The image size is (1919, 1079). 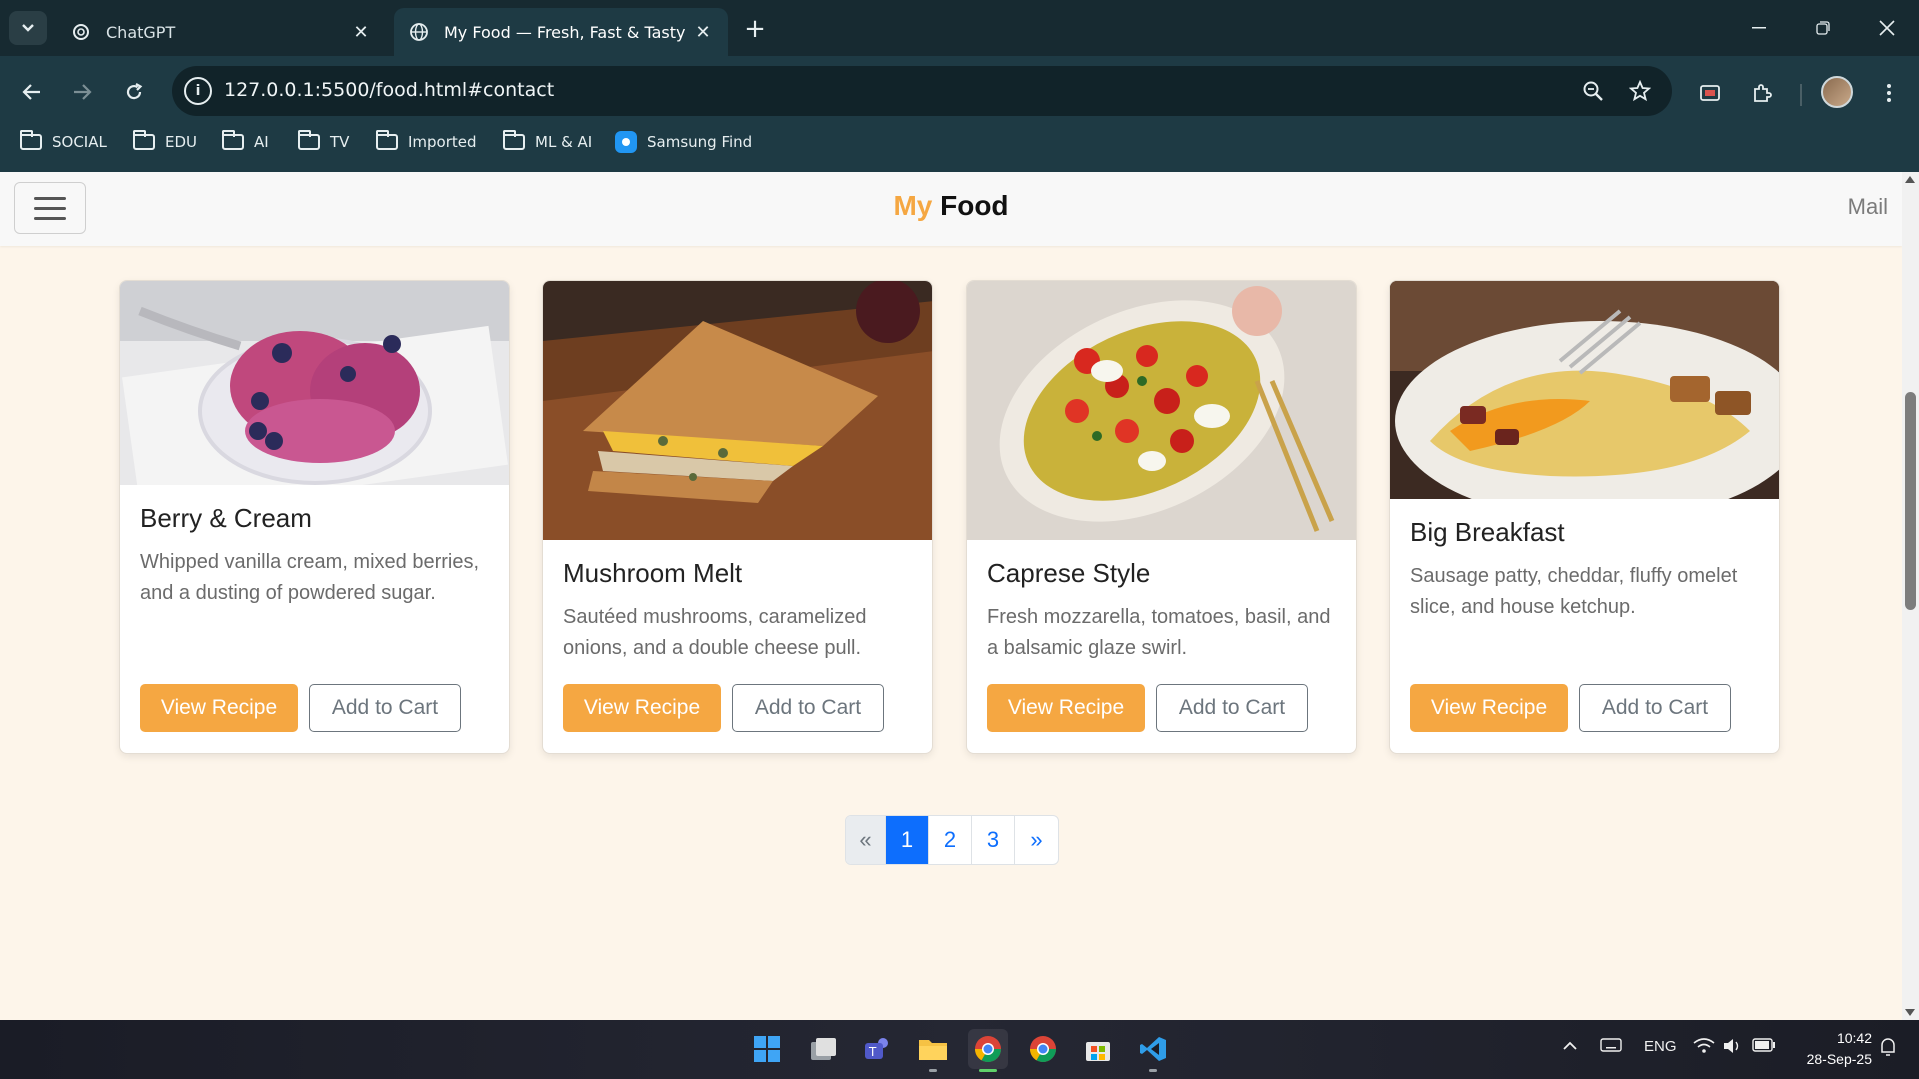 I want to click on tab-title: My Food — Fresh, Fast & Tasty, so click(x=565, y=32).